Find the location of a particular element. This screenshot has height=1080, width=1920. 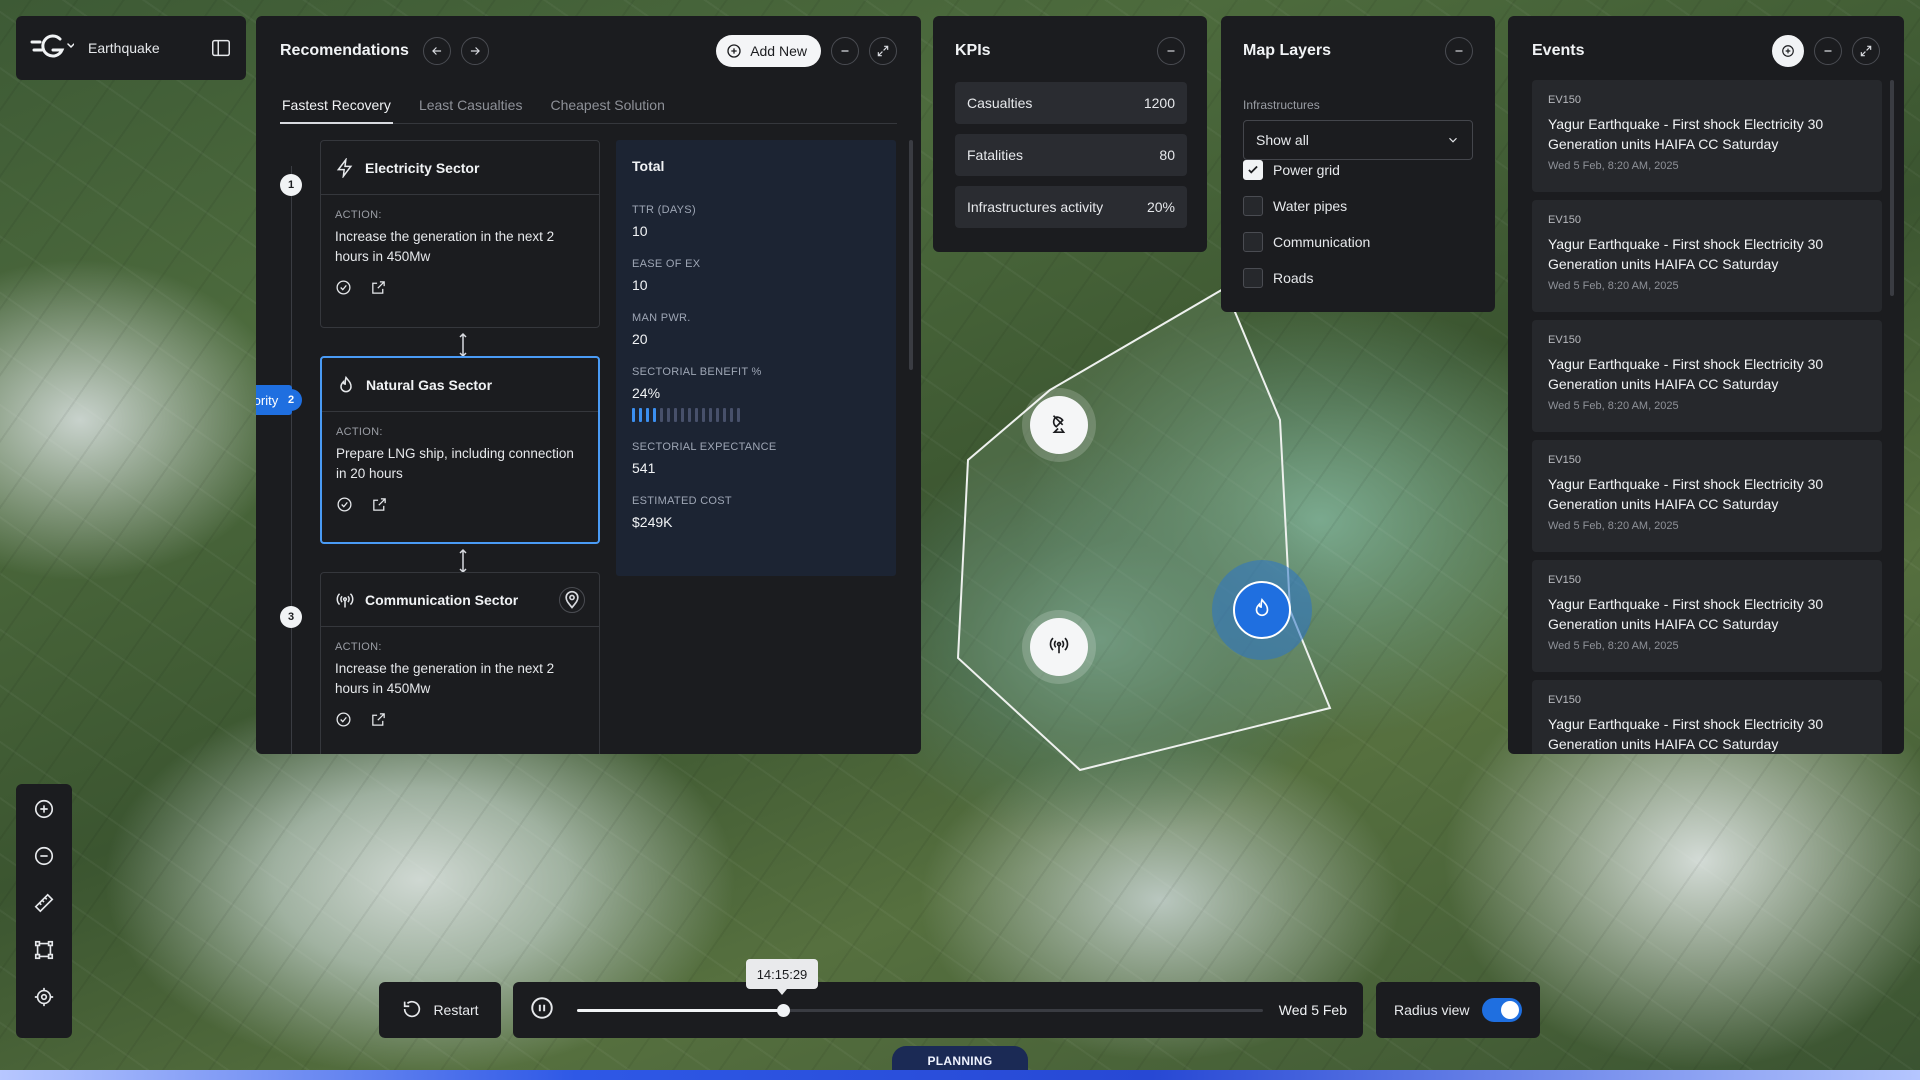

tab-cheapest-solution: Cheapest Solution is located at coordinates (607, 108).